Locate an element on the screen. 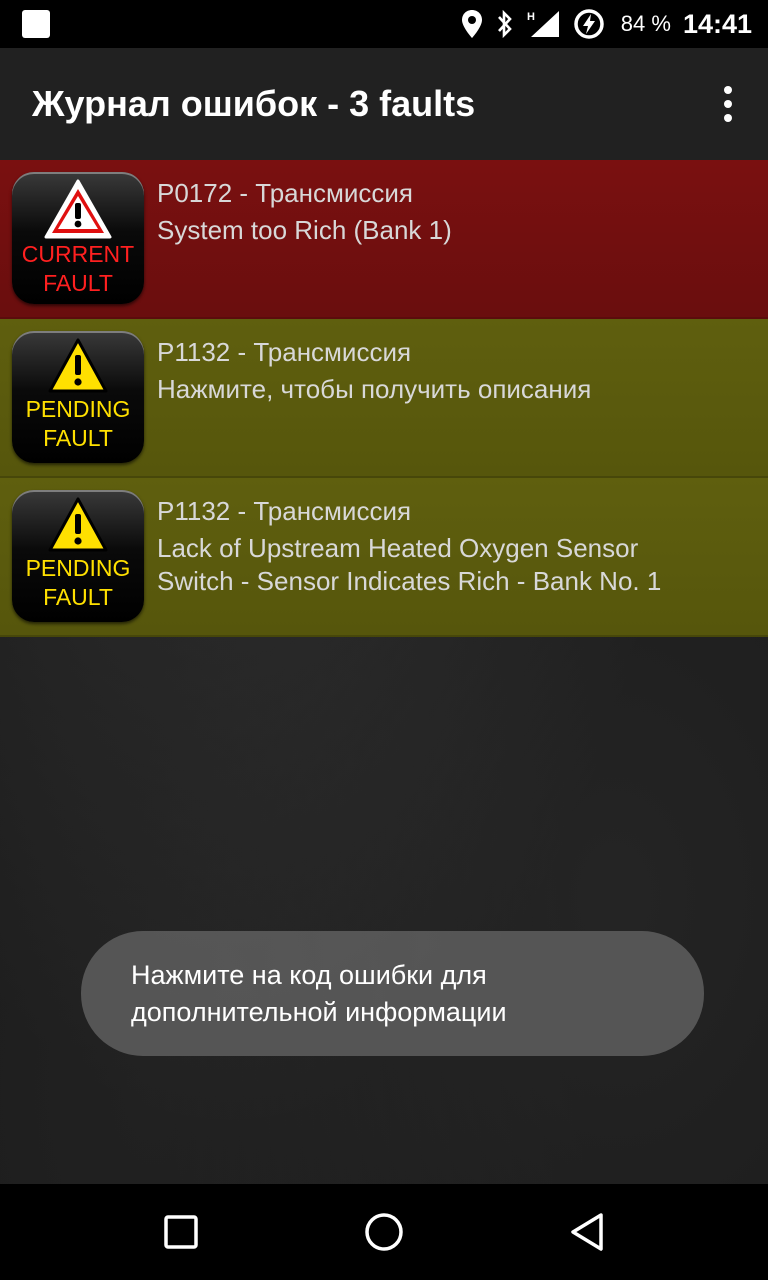 The image size is (768, 1280). bluetooth-icon is located at coordinates (504, 24).